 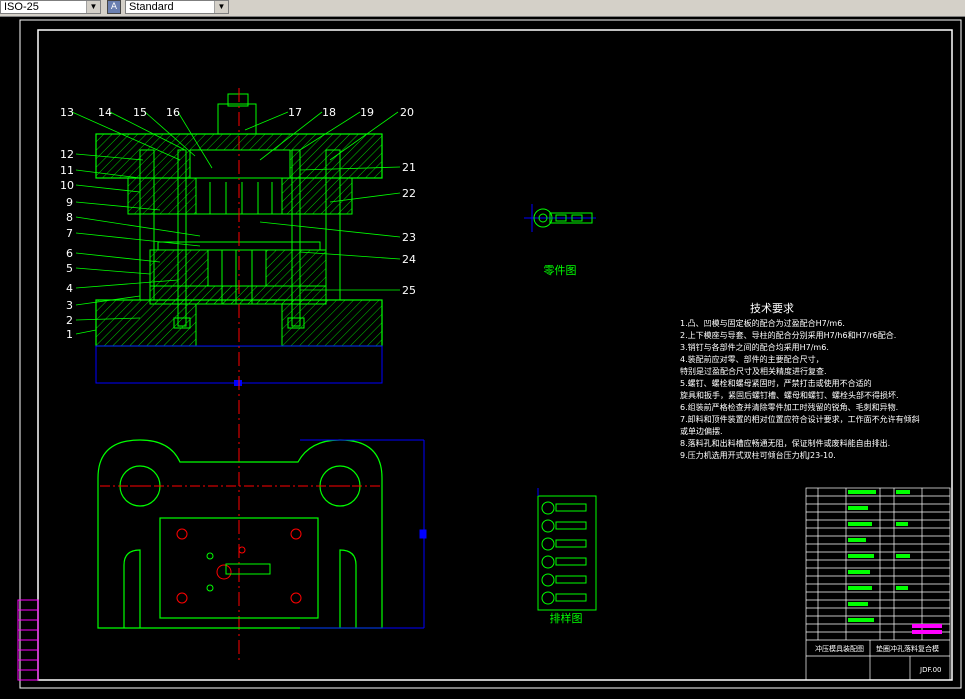 What do you see at coordinates (560, 270) in the screenshot?
I see `part-drawing-label: 零件图` at bounding box center [560, 270].